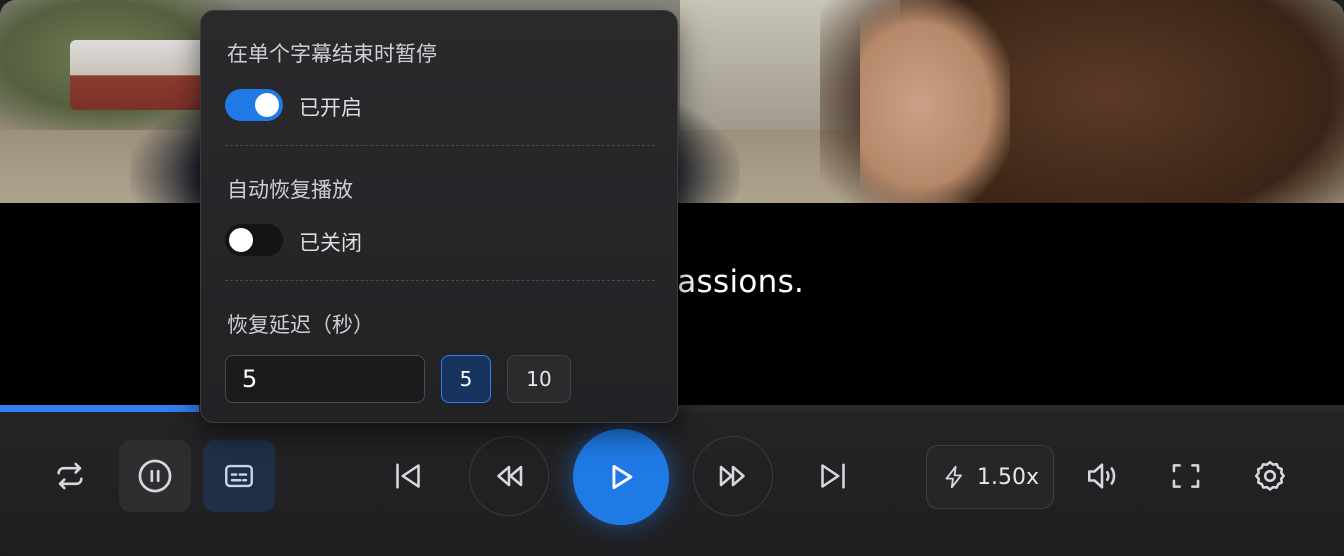  I want to click on fast-forward-button, so click(733, 476).